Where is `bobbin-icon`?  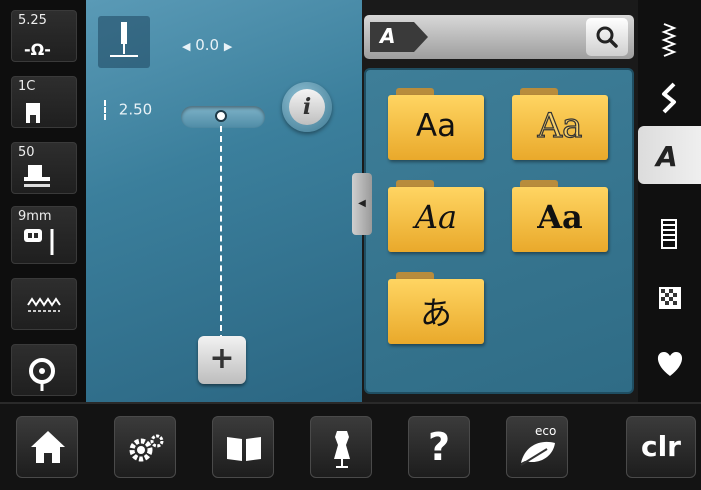
bobbin-icon is located at coordinates (42, 374).